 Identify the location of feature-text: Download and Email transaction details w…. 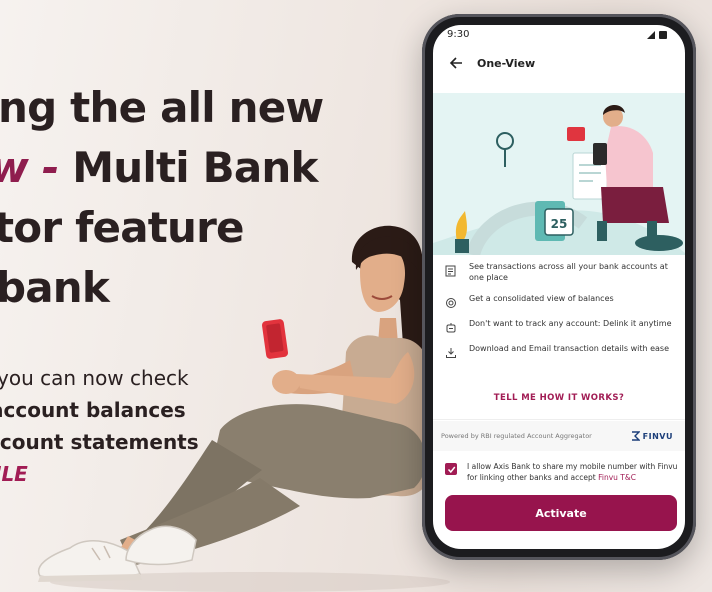
(569, 348).